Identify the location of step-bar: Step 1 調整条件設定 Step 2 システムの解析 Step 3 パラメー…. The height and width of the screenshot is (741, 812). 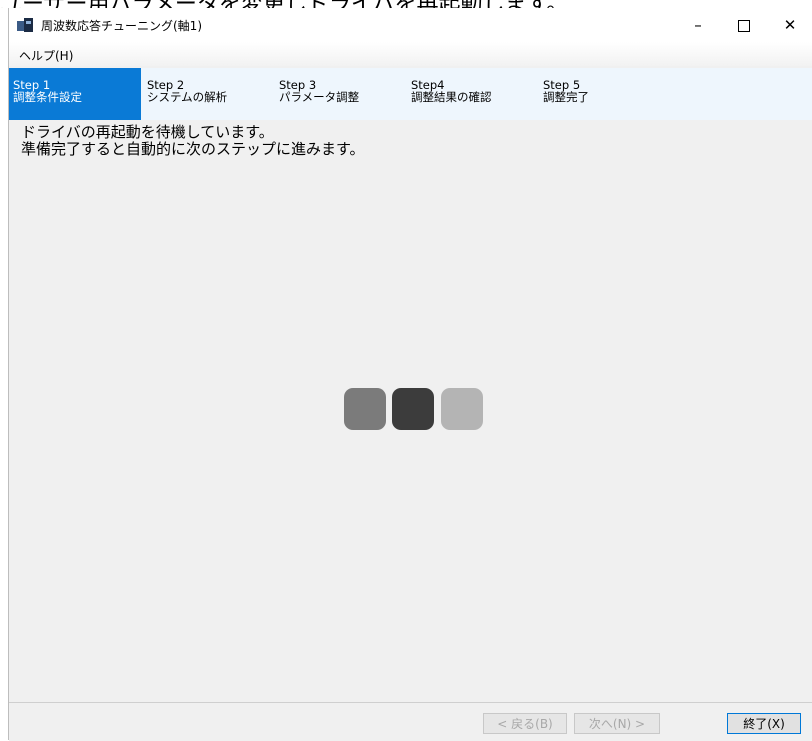
(410, 94).